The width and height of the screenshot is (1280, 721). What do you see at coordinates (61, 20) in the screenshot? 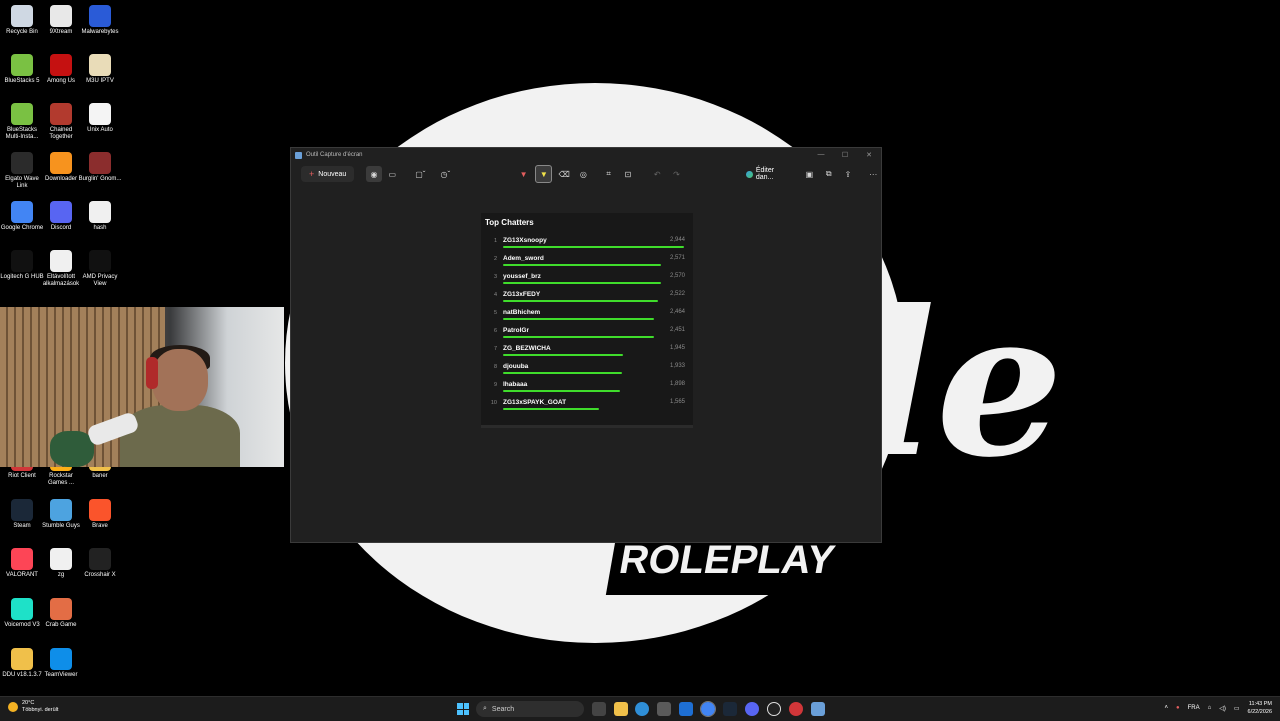
I see `desktop-shortcut: 9Xtream` at bounding box center [61, 20].